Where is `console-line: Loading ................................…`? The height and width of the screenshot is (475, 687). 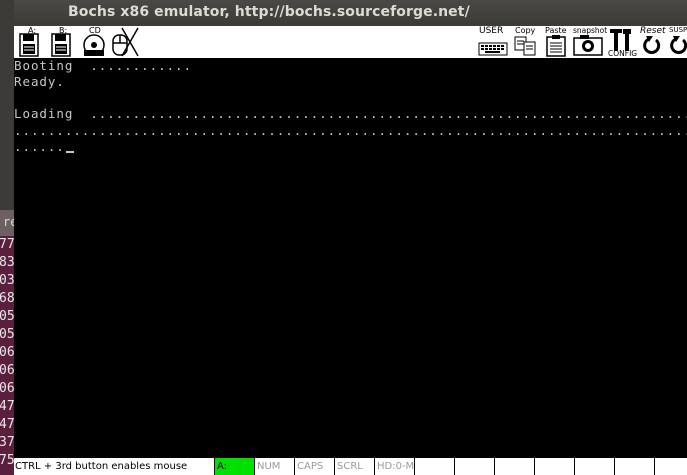 console-line: Loading ................................… is located at coordinates (350, 113).